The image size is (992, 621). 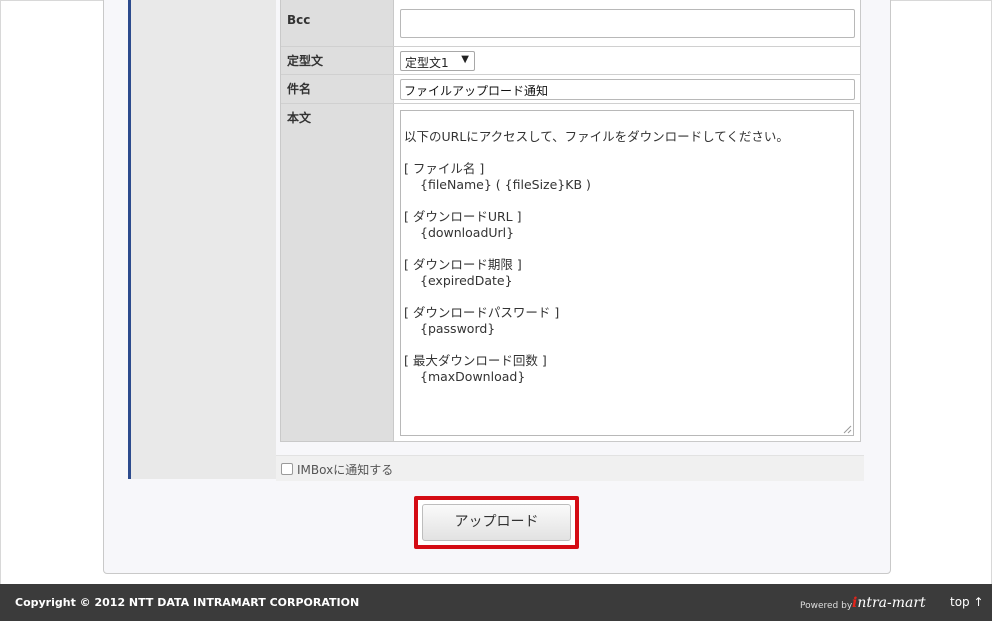 I want to click on body-line: 以下のURLにアクセスして、ファイルをダウンロードしてください。, so click(x=596, y=136).